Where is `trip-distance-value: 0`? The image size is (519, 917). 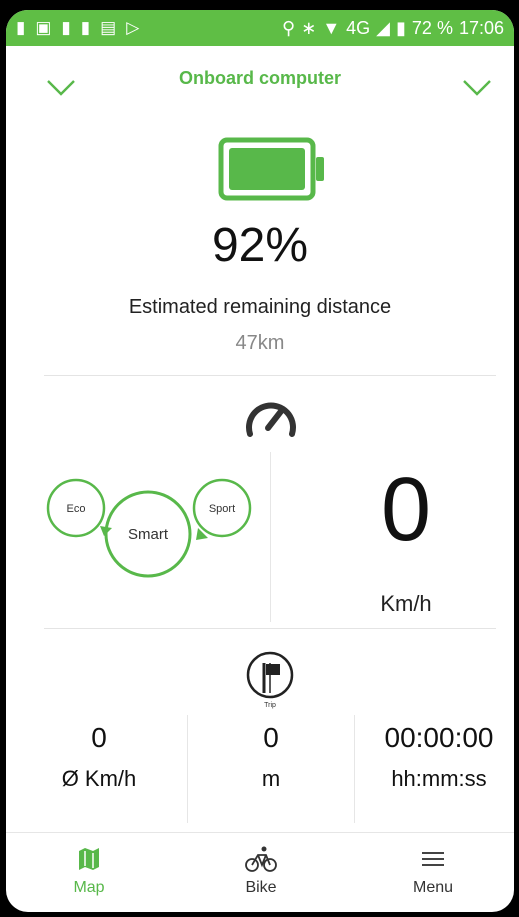
trip-distance-value: 0 is located at coordinates (271, 737).